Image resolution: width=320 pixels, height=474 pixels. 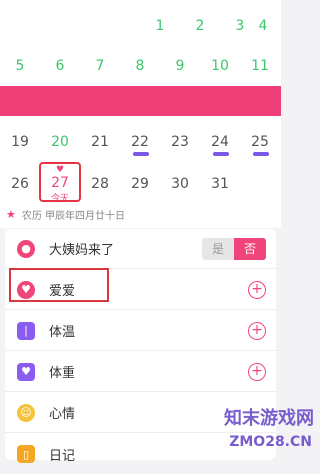 What do you see at coordinates (269, 417) in the screenshot?
I see `watermark-text: 知末游戏网` at bounding box center [269, 417].